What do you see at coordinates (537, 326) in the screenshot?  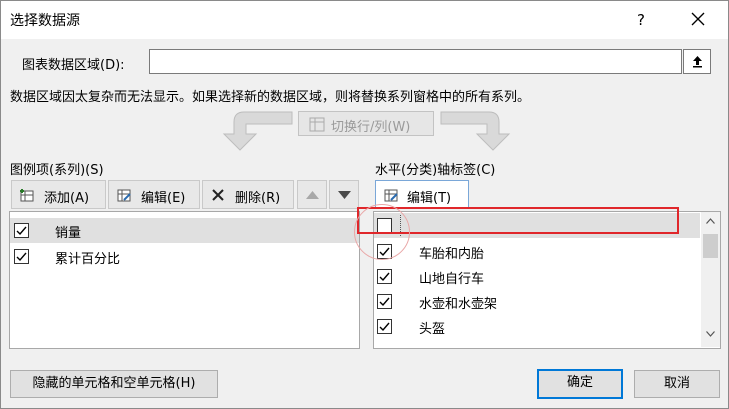 I see `list-item: 头盔` at bounding box center [537, 326].